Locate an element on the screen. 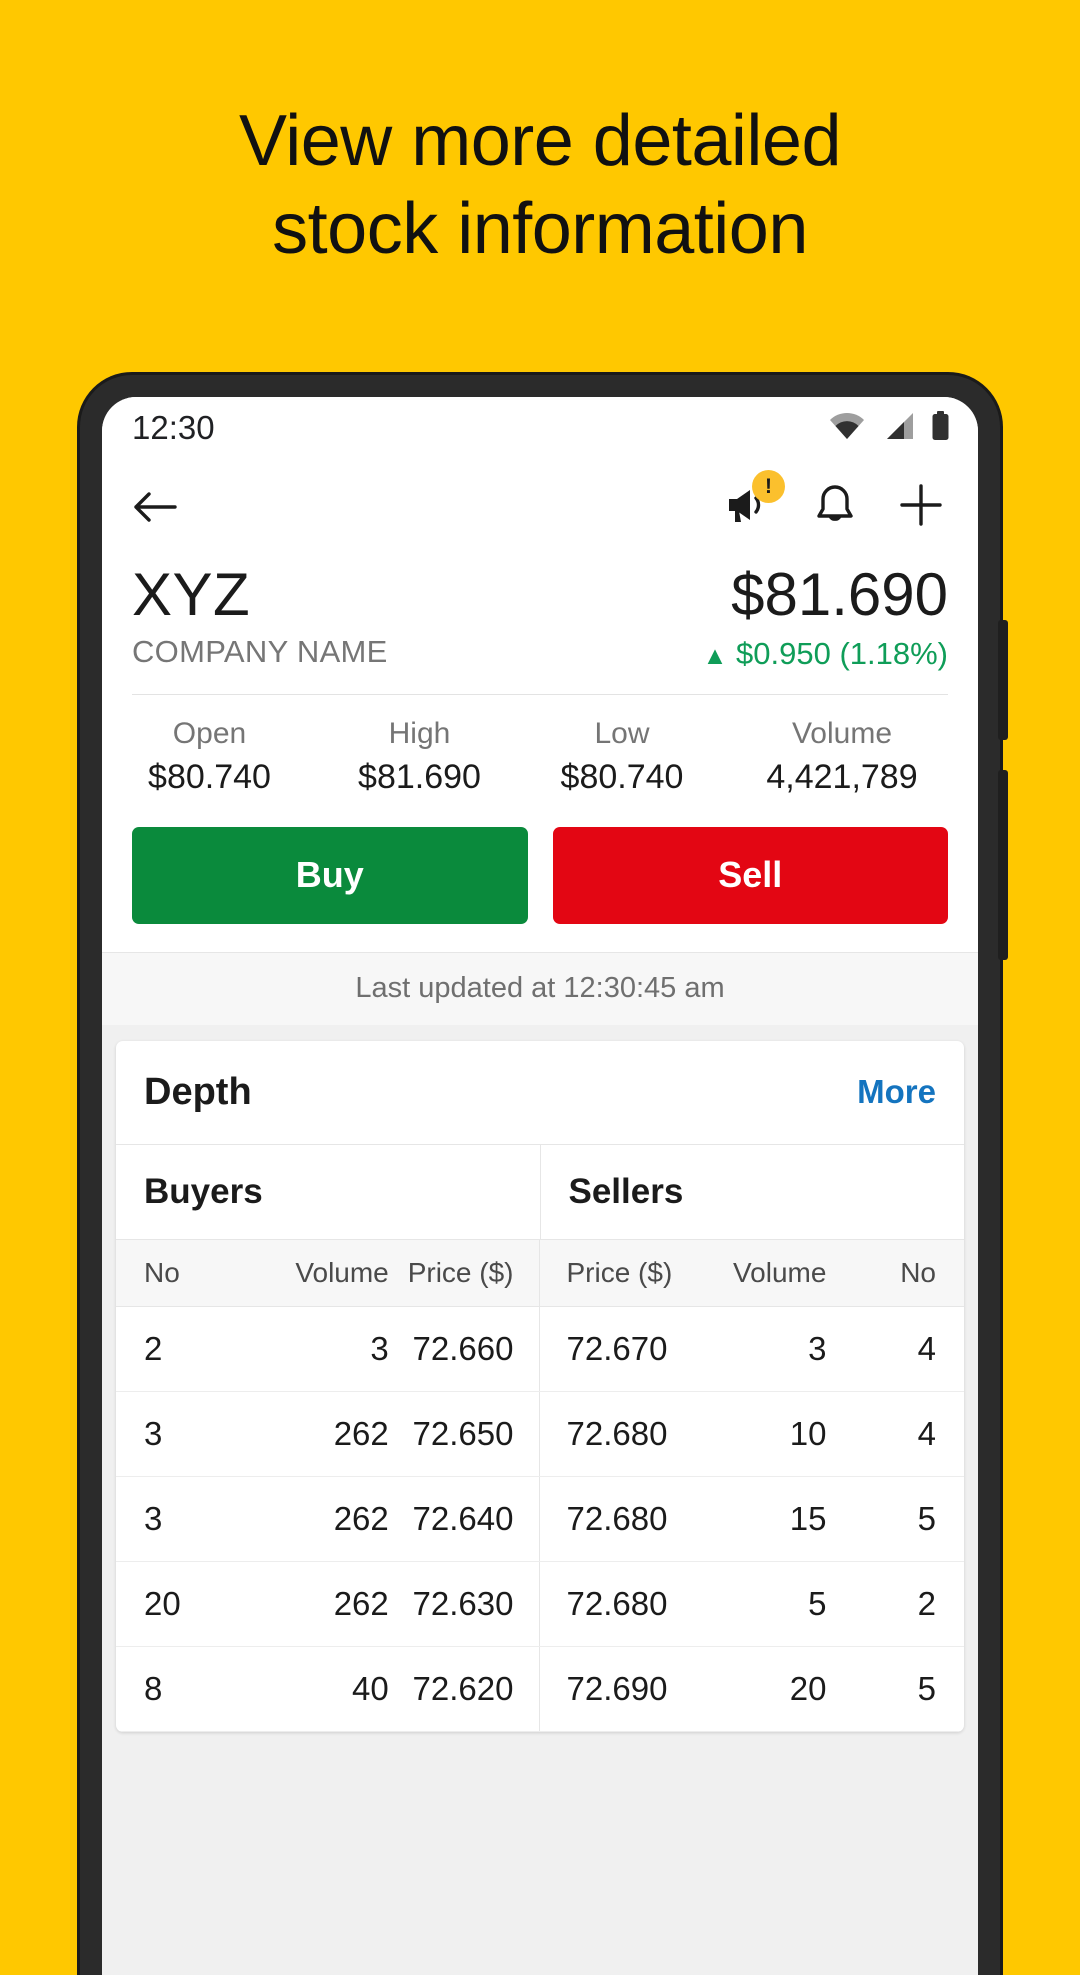 The height and width of the screenshot is (1975, 1080). announcement-button: ! is located at coordinates (754, 500).